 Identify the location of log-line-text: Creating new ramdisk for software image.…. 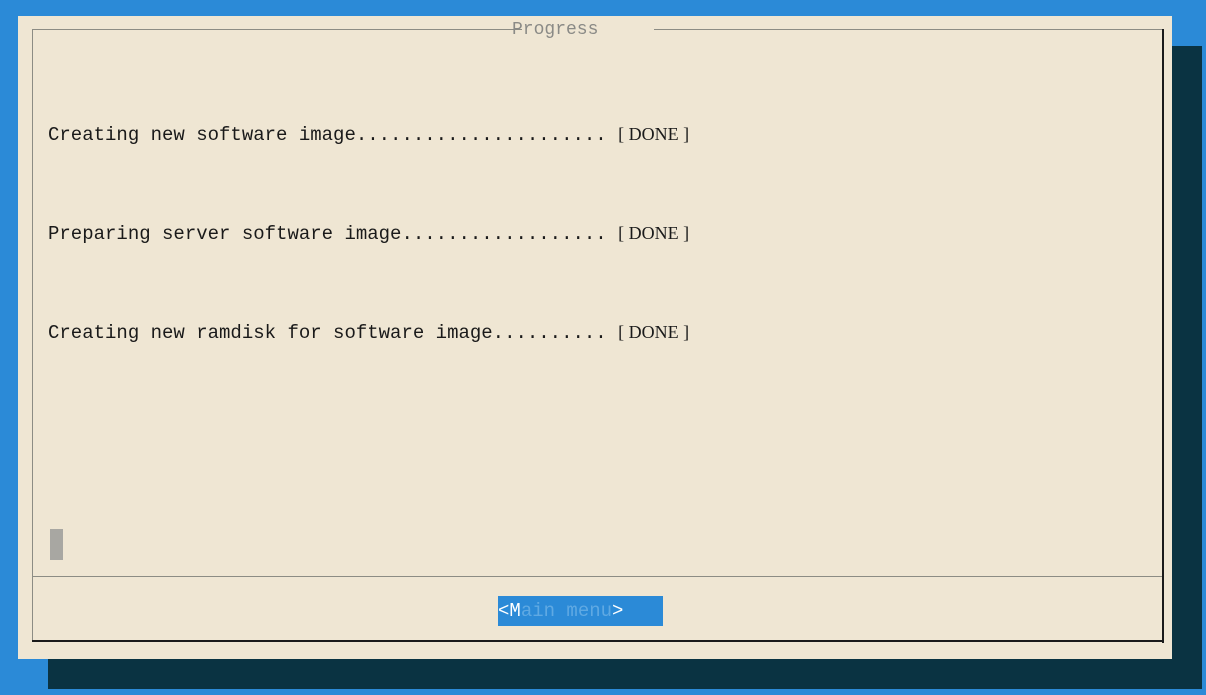
(333, 333).